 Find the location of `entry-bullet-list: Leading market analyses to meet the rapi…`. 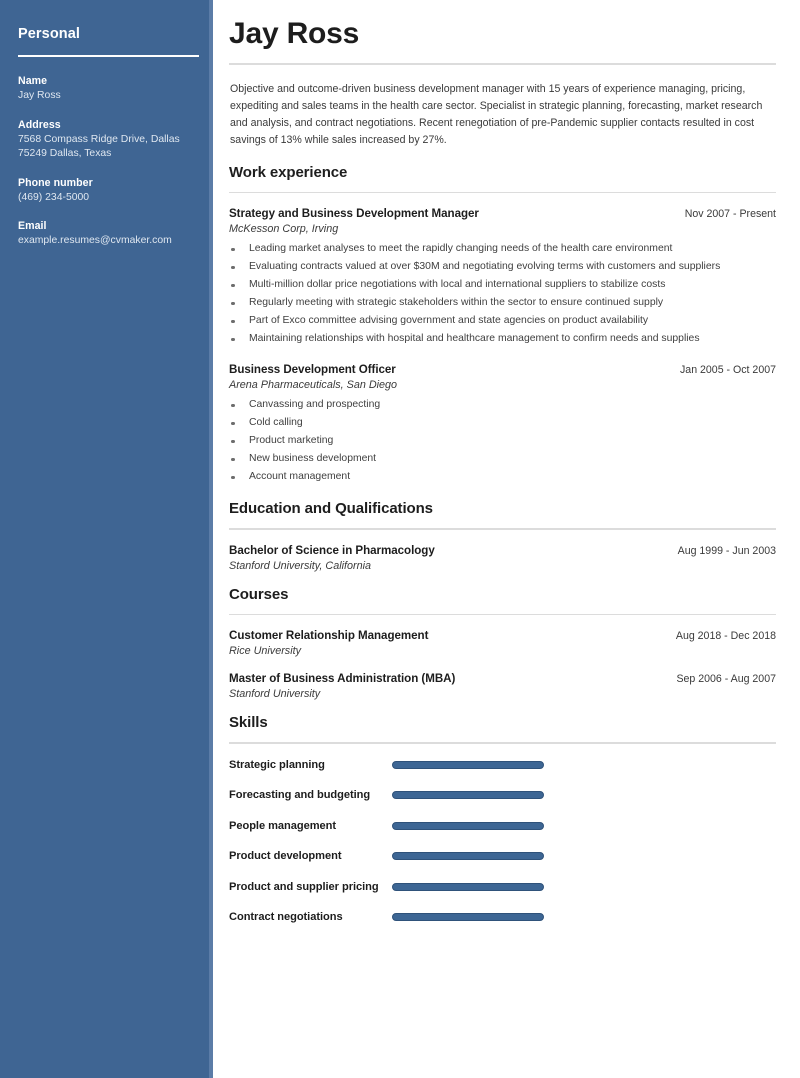

entry-bullet-list: Leading market analyses to meet the rapi… is located at coordinates (502, 291).